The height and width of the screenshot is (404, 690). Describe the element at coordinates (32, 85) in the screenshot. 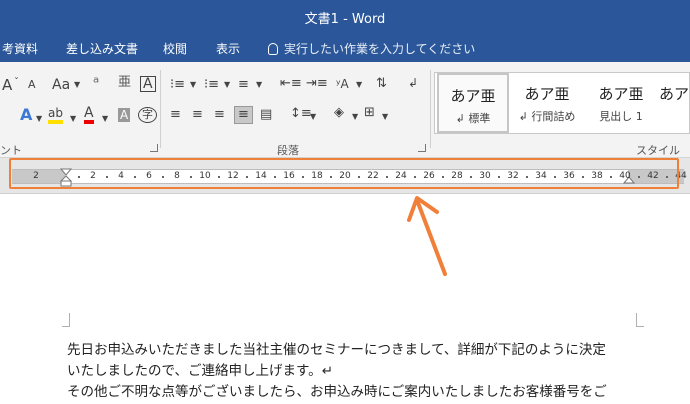

I see `shrink-font-button: A` at that location.